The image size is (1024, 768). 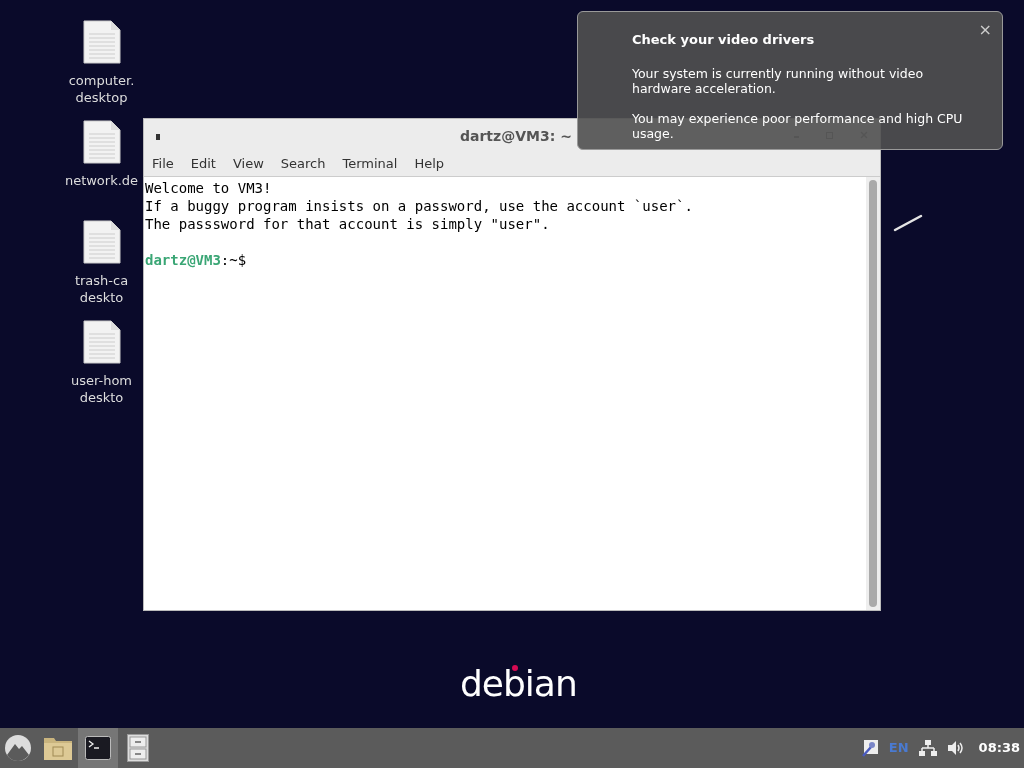 I want to click on notification-text: You may experience poor performance and high CPU usage., so click(x=798, y=126).